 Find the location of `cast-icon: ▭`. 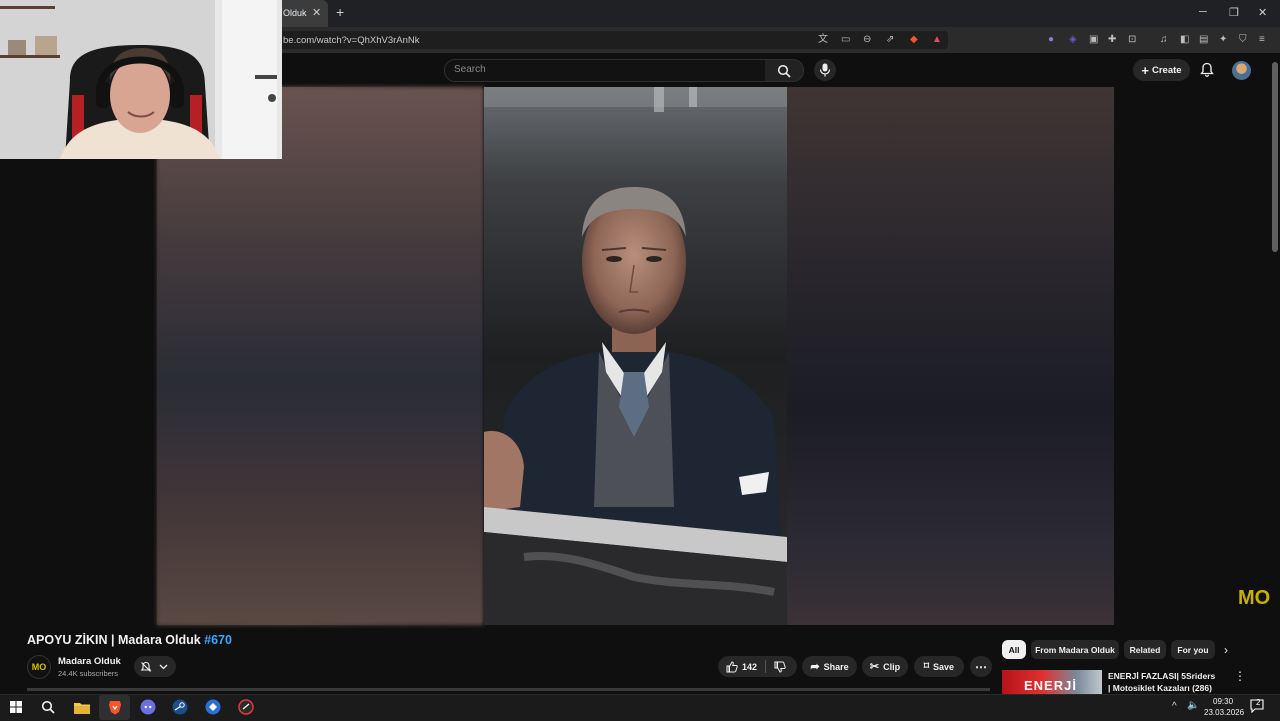

cast-icon: ▭ is located at coordinates (845, 40).